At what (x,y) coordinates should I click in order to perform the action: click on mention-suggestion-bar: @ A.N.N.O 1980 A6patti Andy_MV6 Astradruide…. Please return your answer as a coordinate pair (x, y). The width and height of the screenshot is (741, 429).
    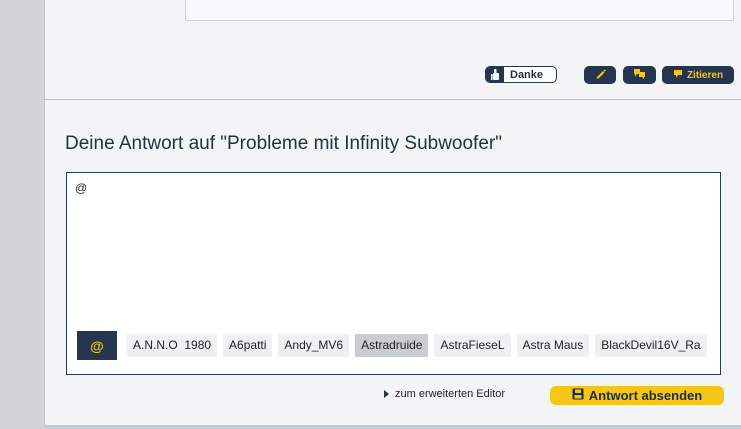
    Looking at the image, I should click on (395, 345).